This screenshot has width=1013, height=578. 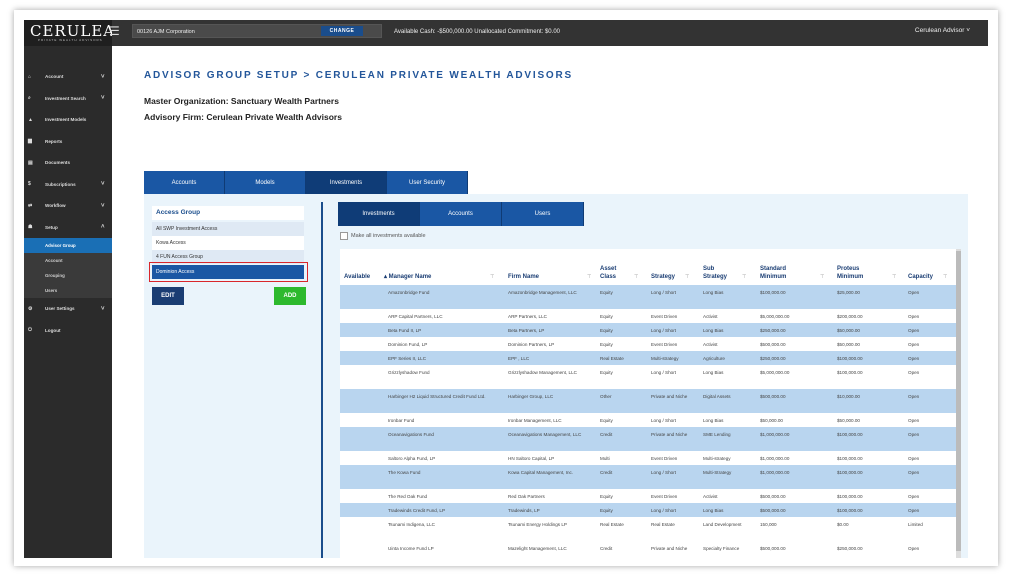 What do you see at coordinates (68, 228) in the screenshot?
I see `sidebar-item-setup: ☗ Setup ˄` at bounding box center [68, 228].